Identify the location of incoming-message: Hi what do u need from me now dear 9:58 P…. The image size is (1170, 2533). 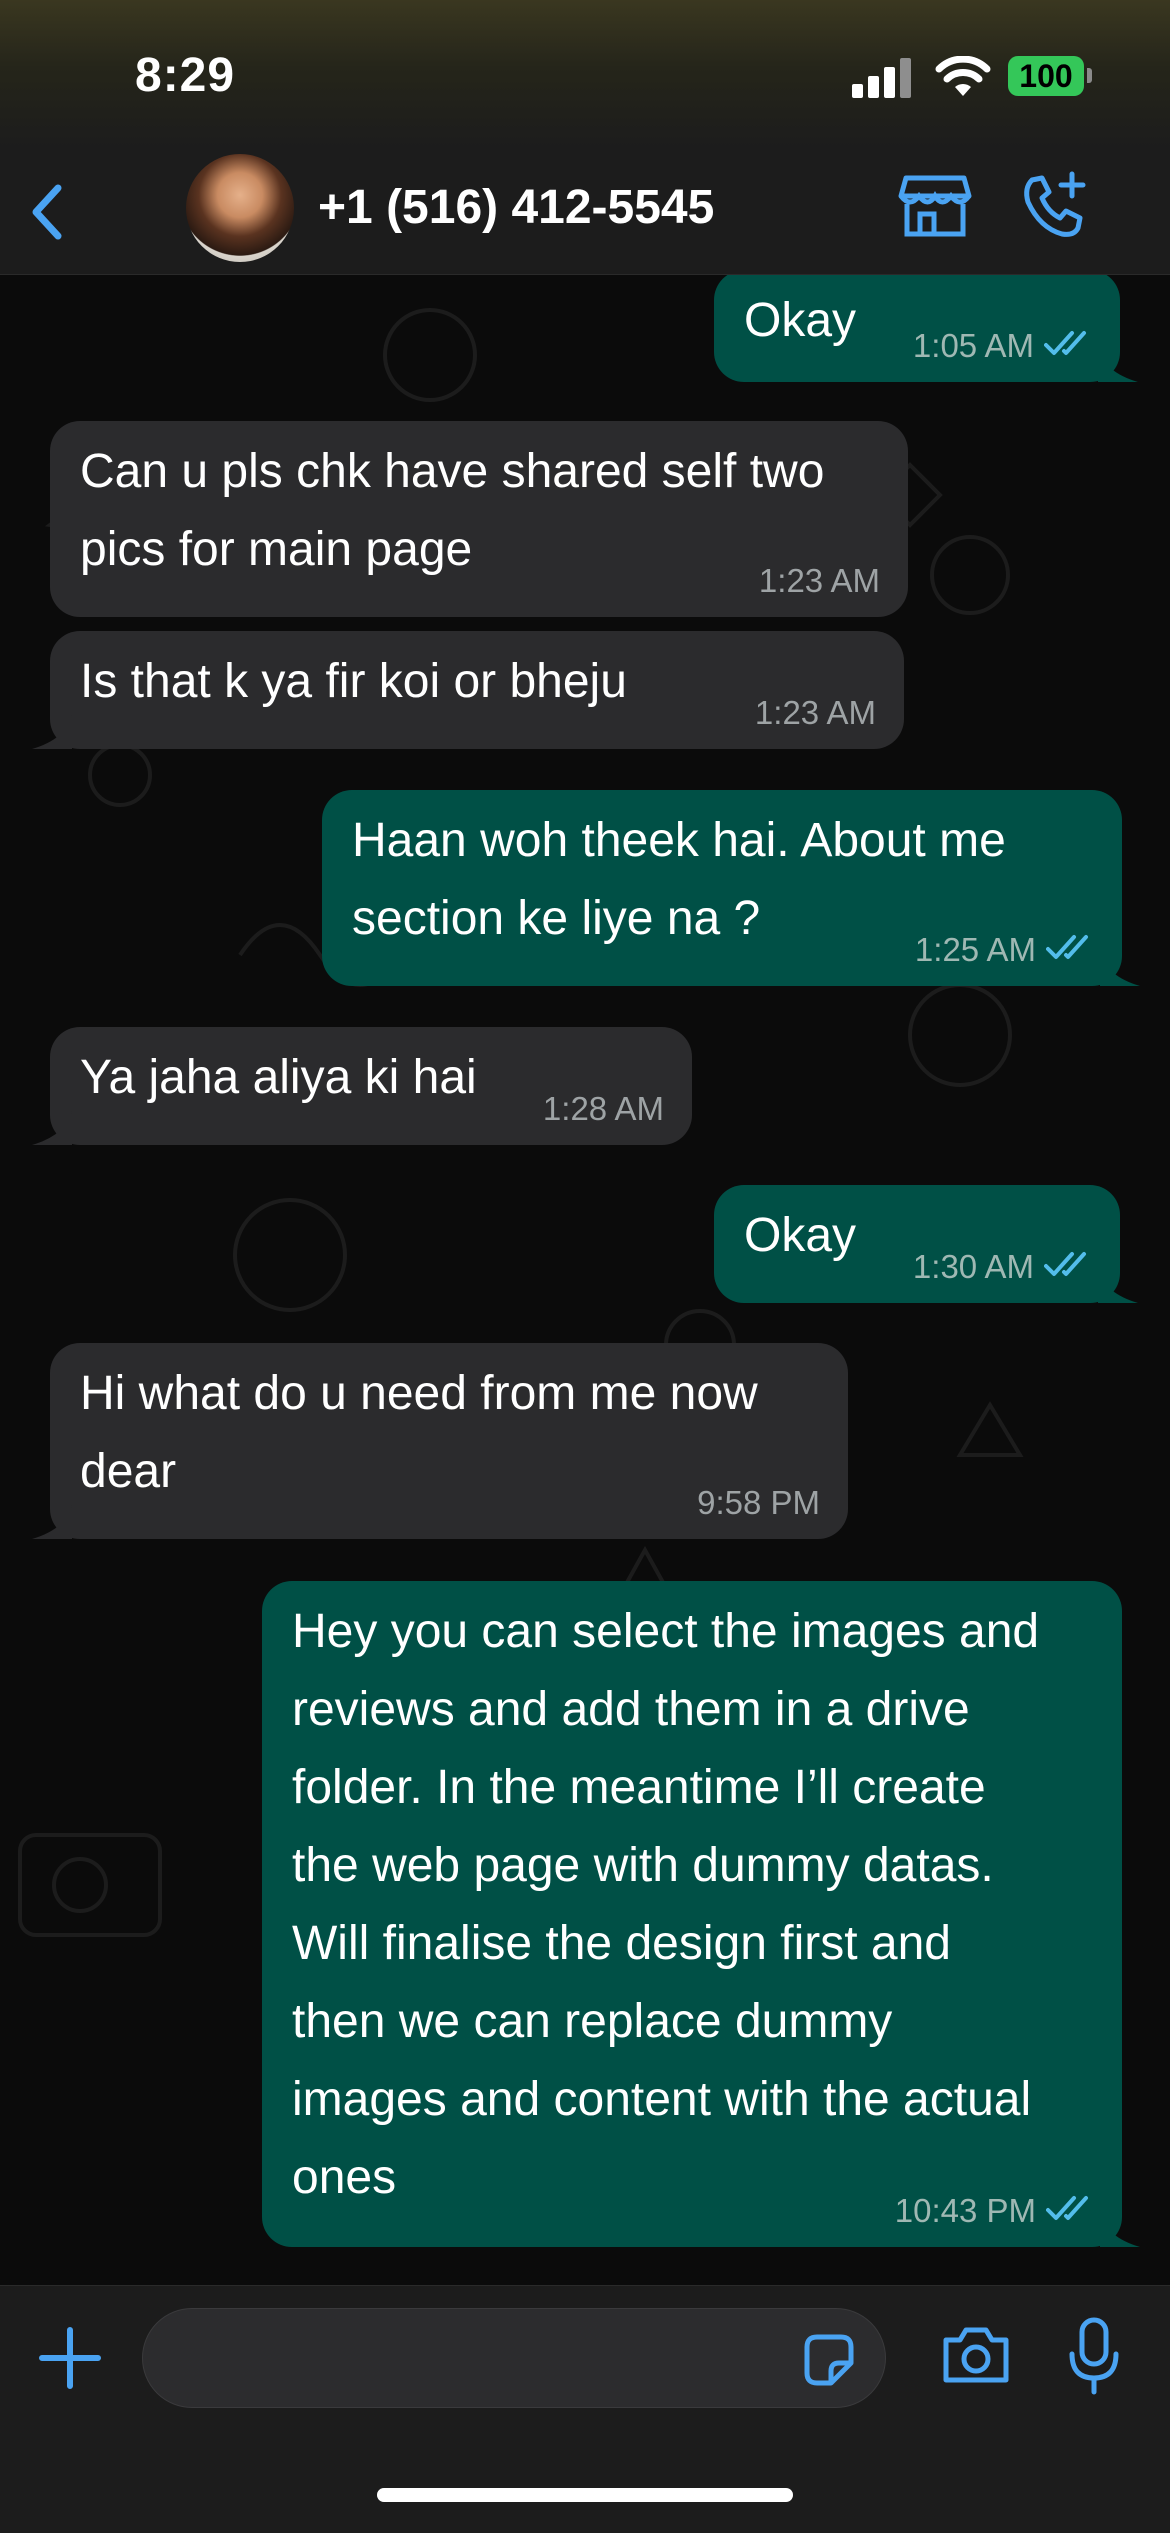
(440, 1441).